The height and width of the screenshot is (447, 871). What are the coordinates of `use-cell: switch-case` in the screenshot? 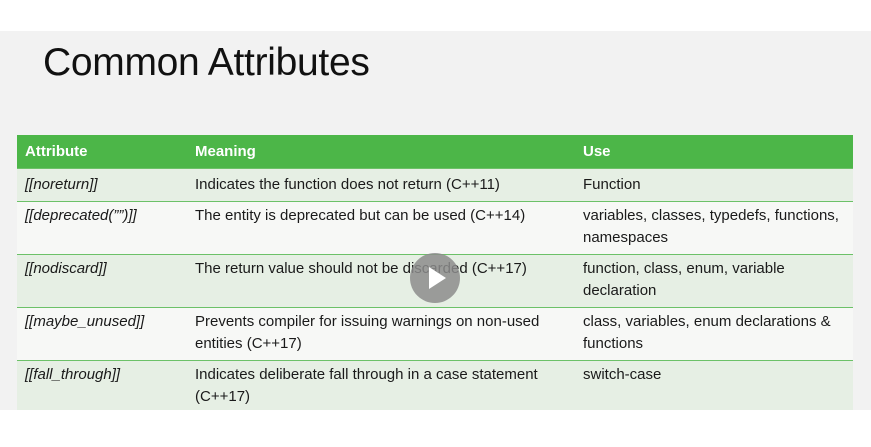 It's located at (714, 384).